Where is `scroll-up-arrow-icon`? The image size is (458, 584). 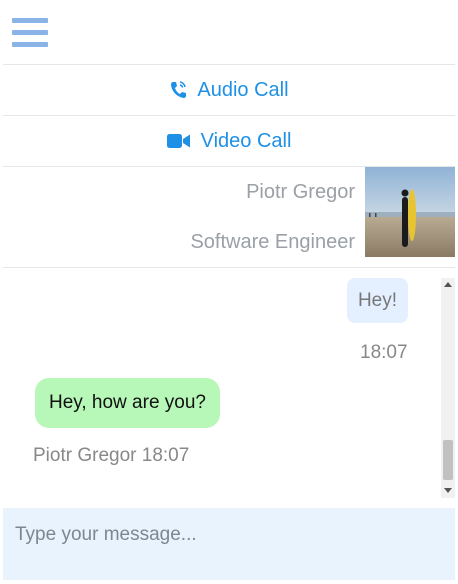
scroll-up-arrow-icon is located at coordinates (448, 285).